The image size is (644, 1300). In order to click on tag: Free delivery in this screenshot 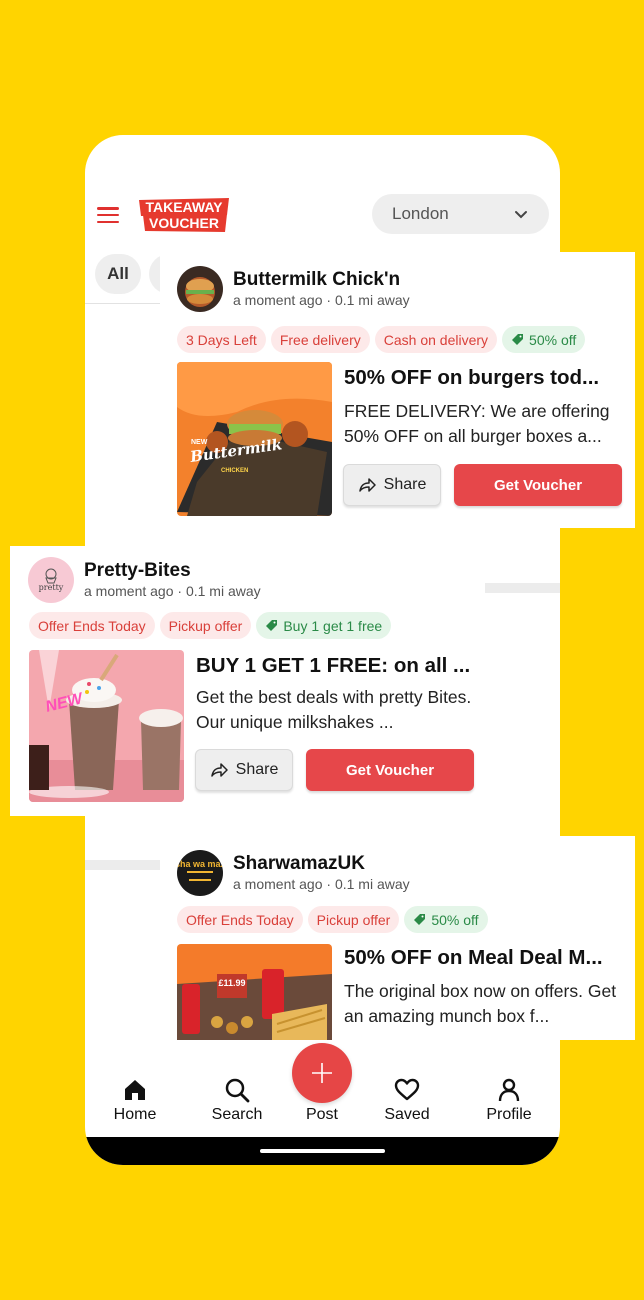, I will do `click(320, 339)`.